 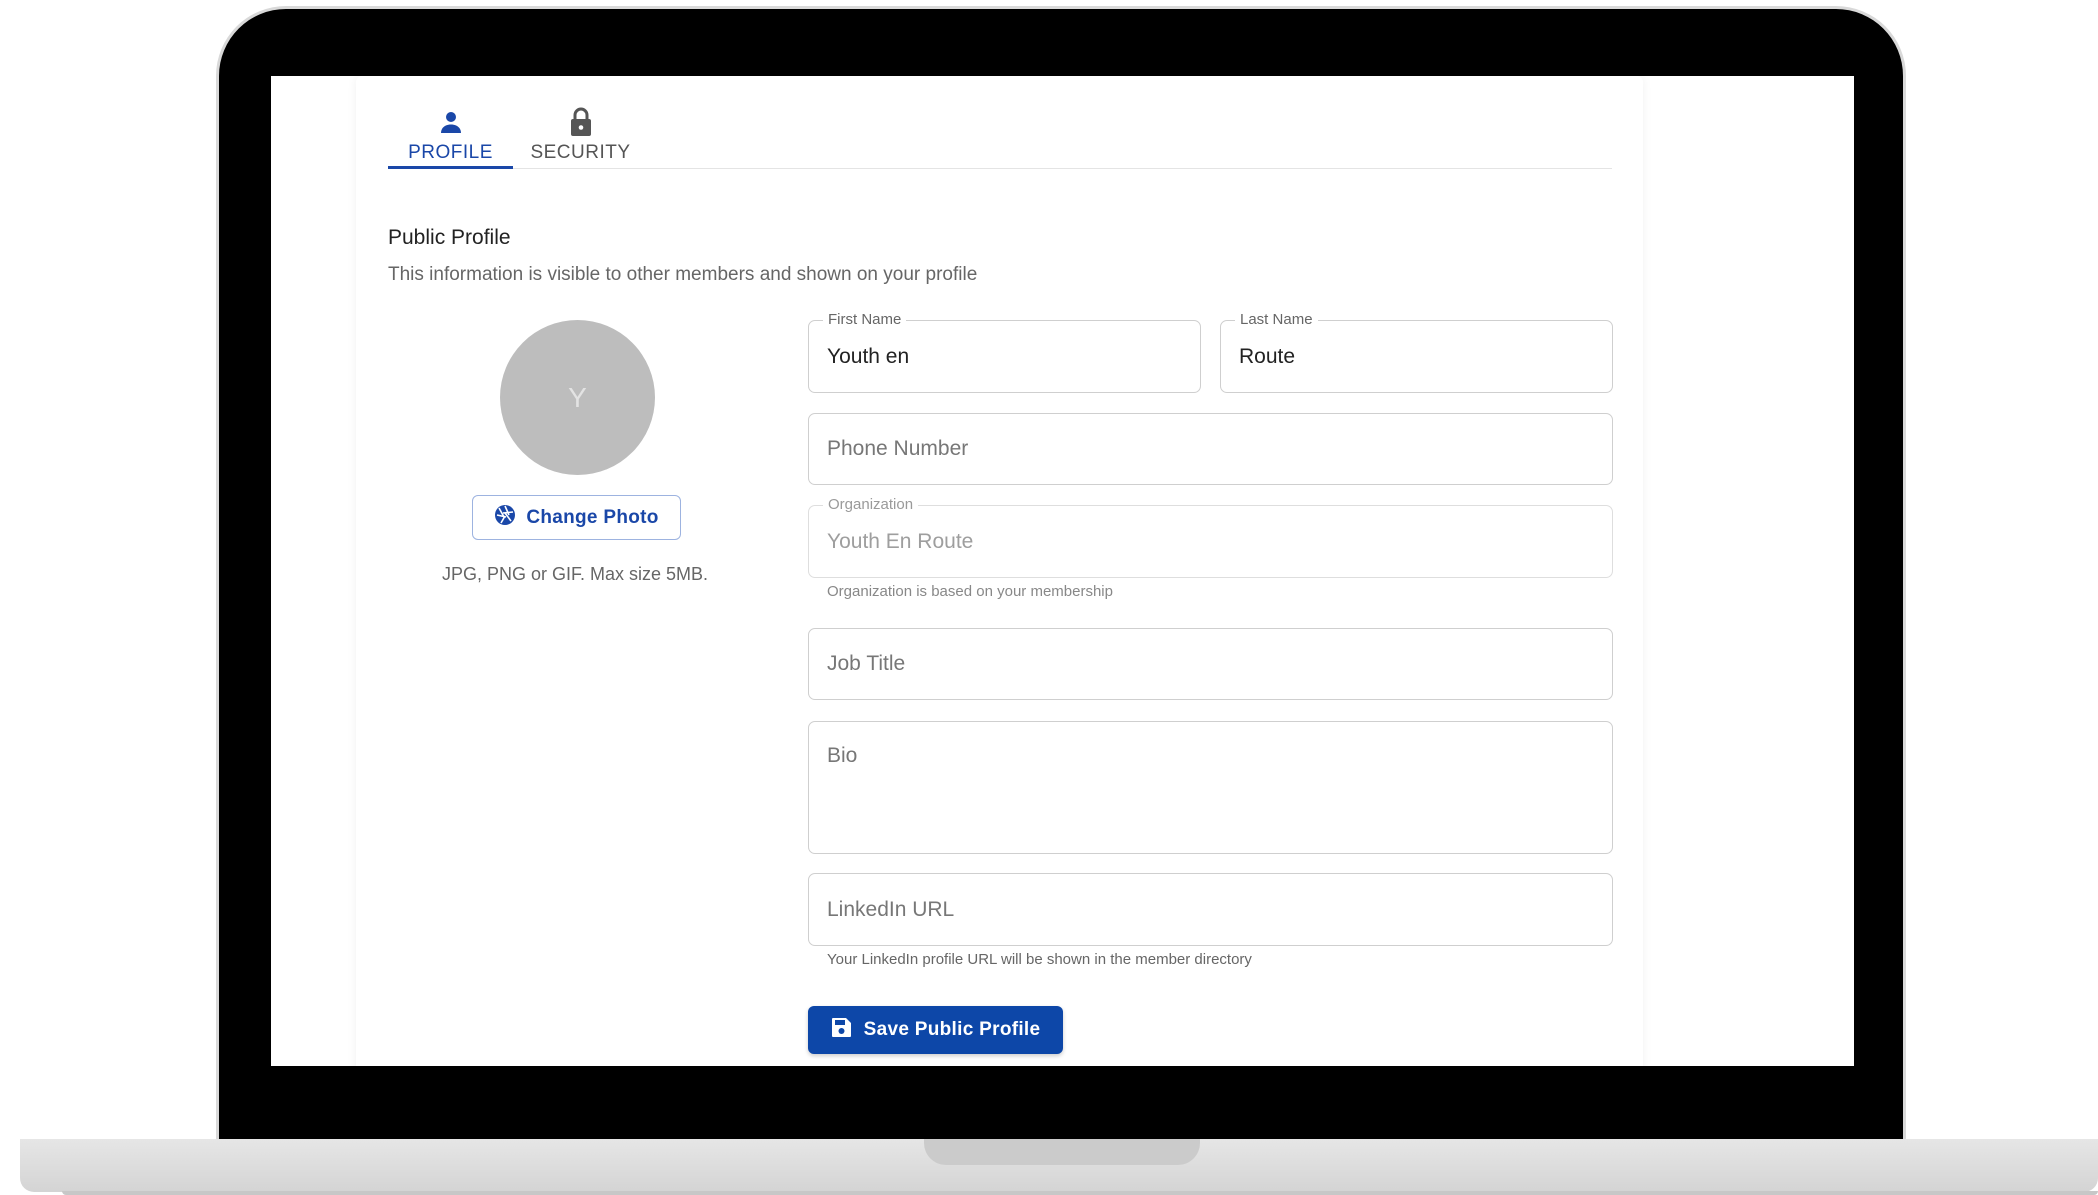 What do you see at coordinates (900, 541) in the screenshot?
I see `organization-value: Youth En Route` at bounding box center [900, 541].